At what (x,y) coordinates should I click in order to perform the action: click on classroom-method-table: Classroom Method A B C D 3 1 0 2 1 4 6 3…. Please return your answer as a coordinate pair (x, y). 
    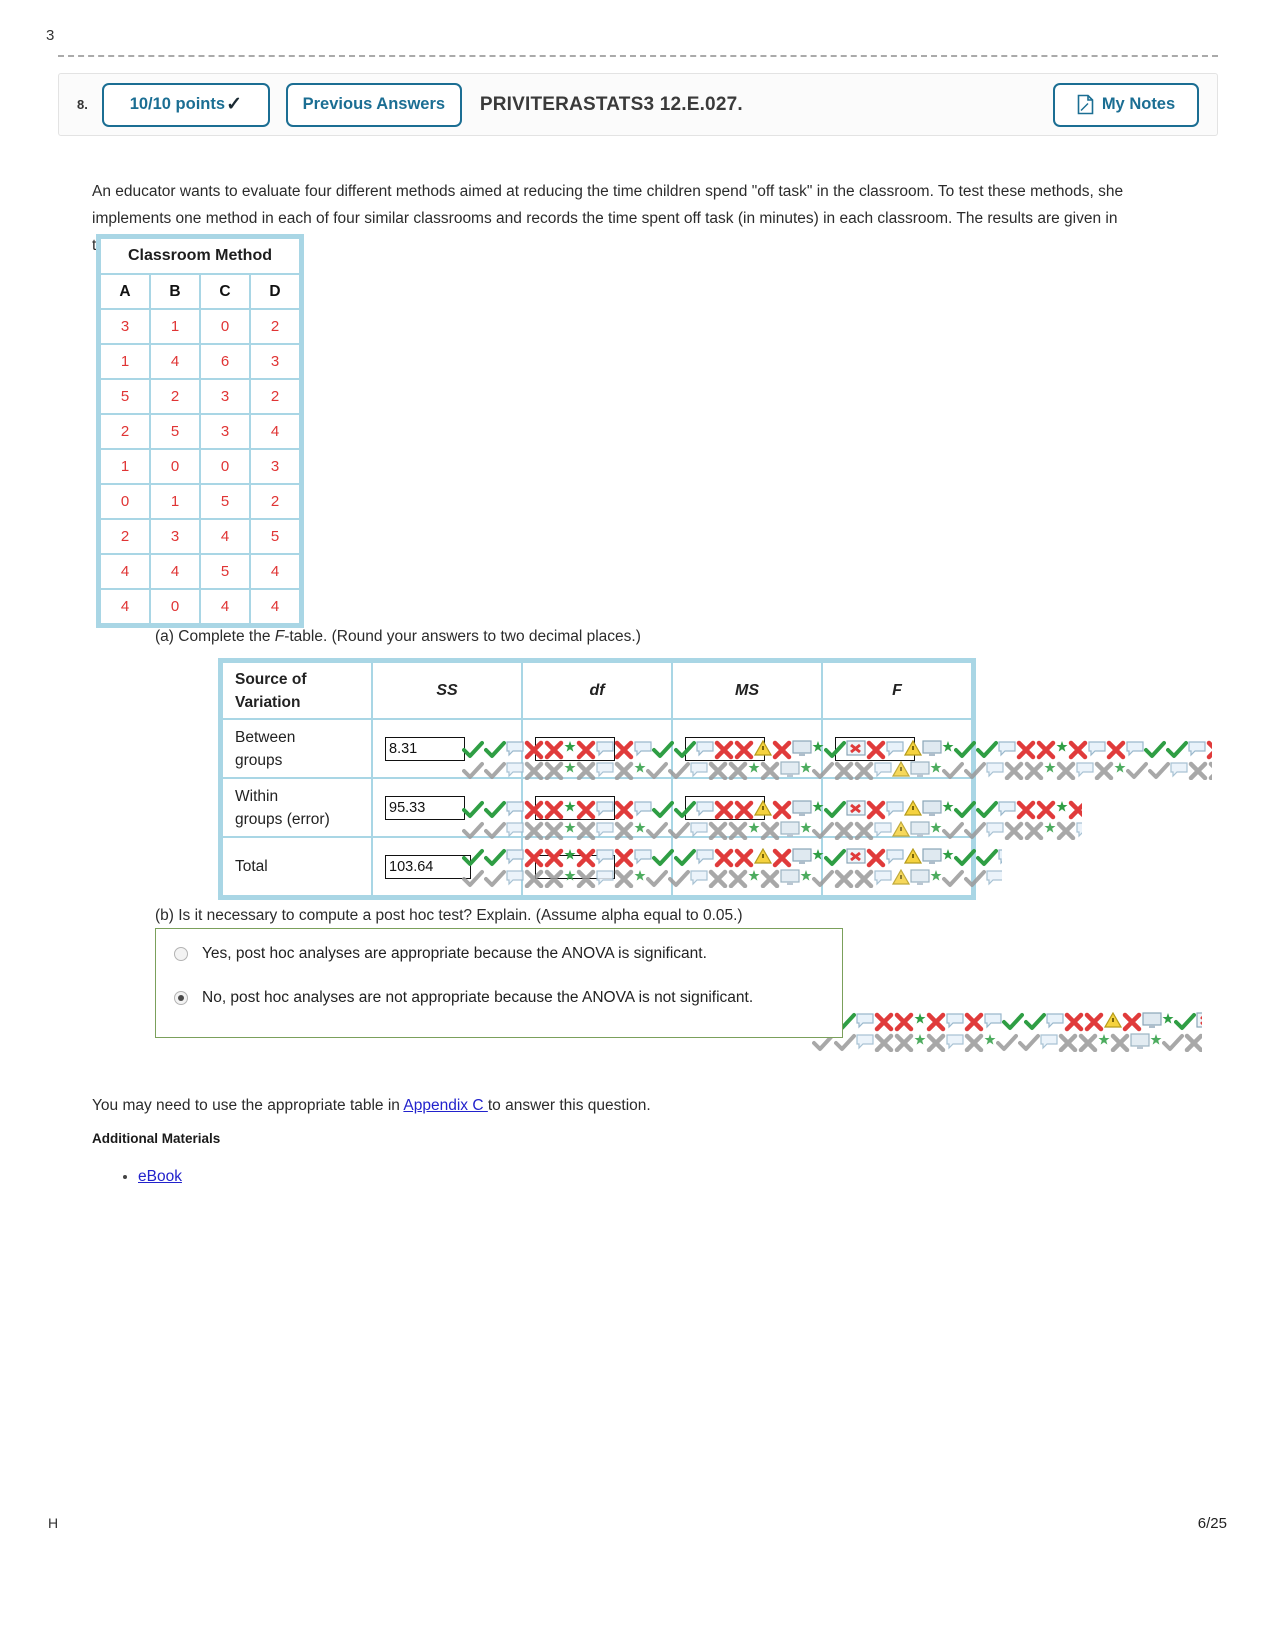
    Looking at the image, I should click on (200, 431).